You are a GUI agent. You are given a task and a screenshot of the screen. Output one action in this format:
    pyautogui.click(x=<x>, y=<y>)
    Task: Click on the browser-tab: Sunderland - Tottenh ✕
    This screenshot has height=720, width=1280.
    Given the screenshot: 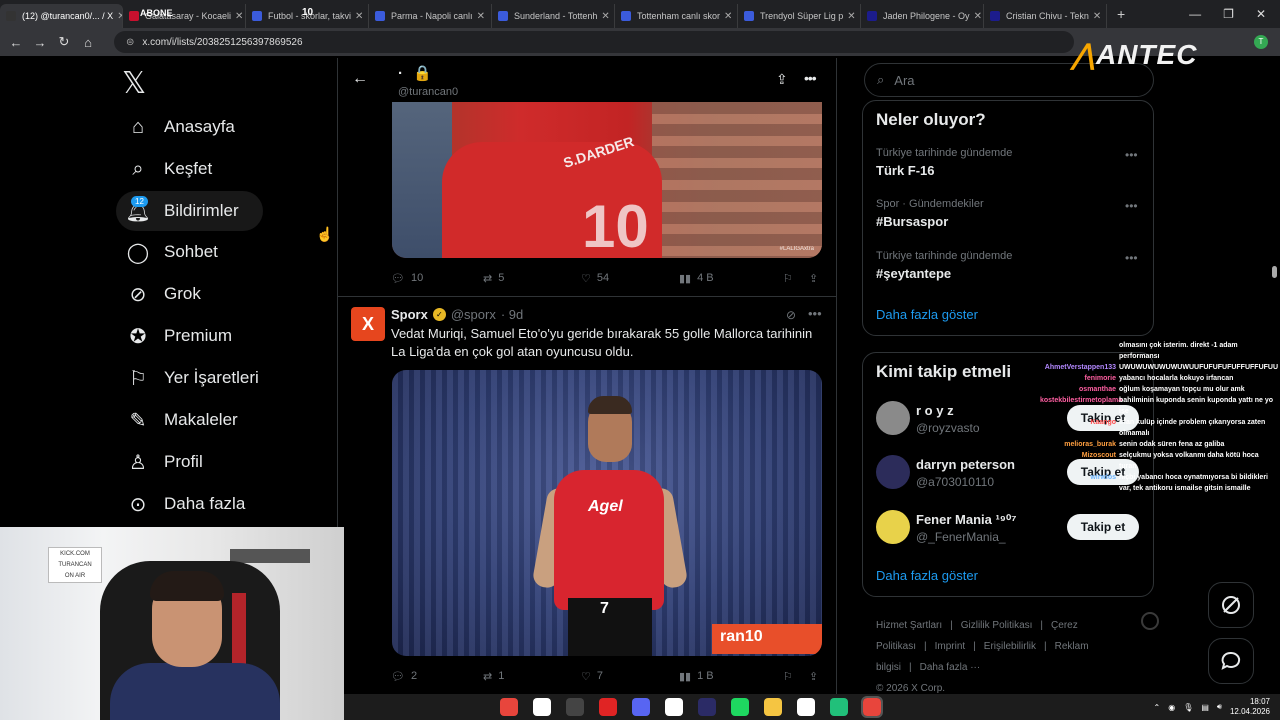 What is the action you would take?
    pyautogui.click(x=553, y=16)
    